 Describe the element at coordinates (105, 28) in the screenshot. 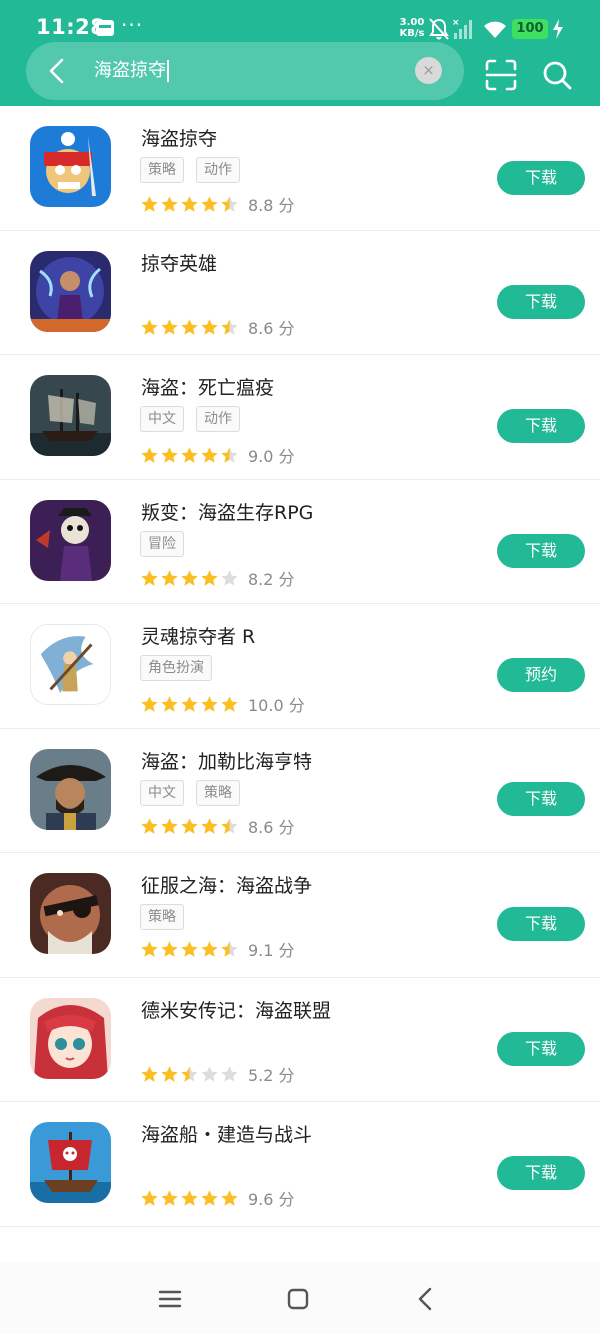

I see `notification-icon` at that location.